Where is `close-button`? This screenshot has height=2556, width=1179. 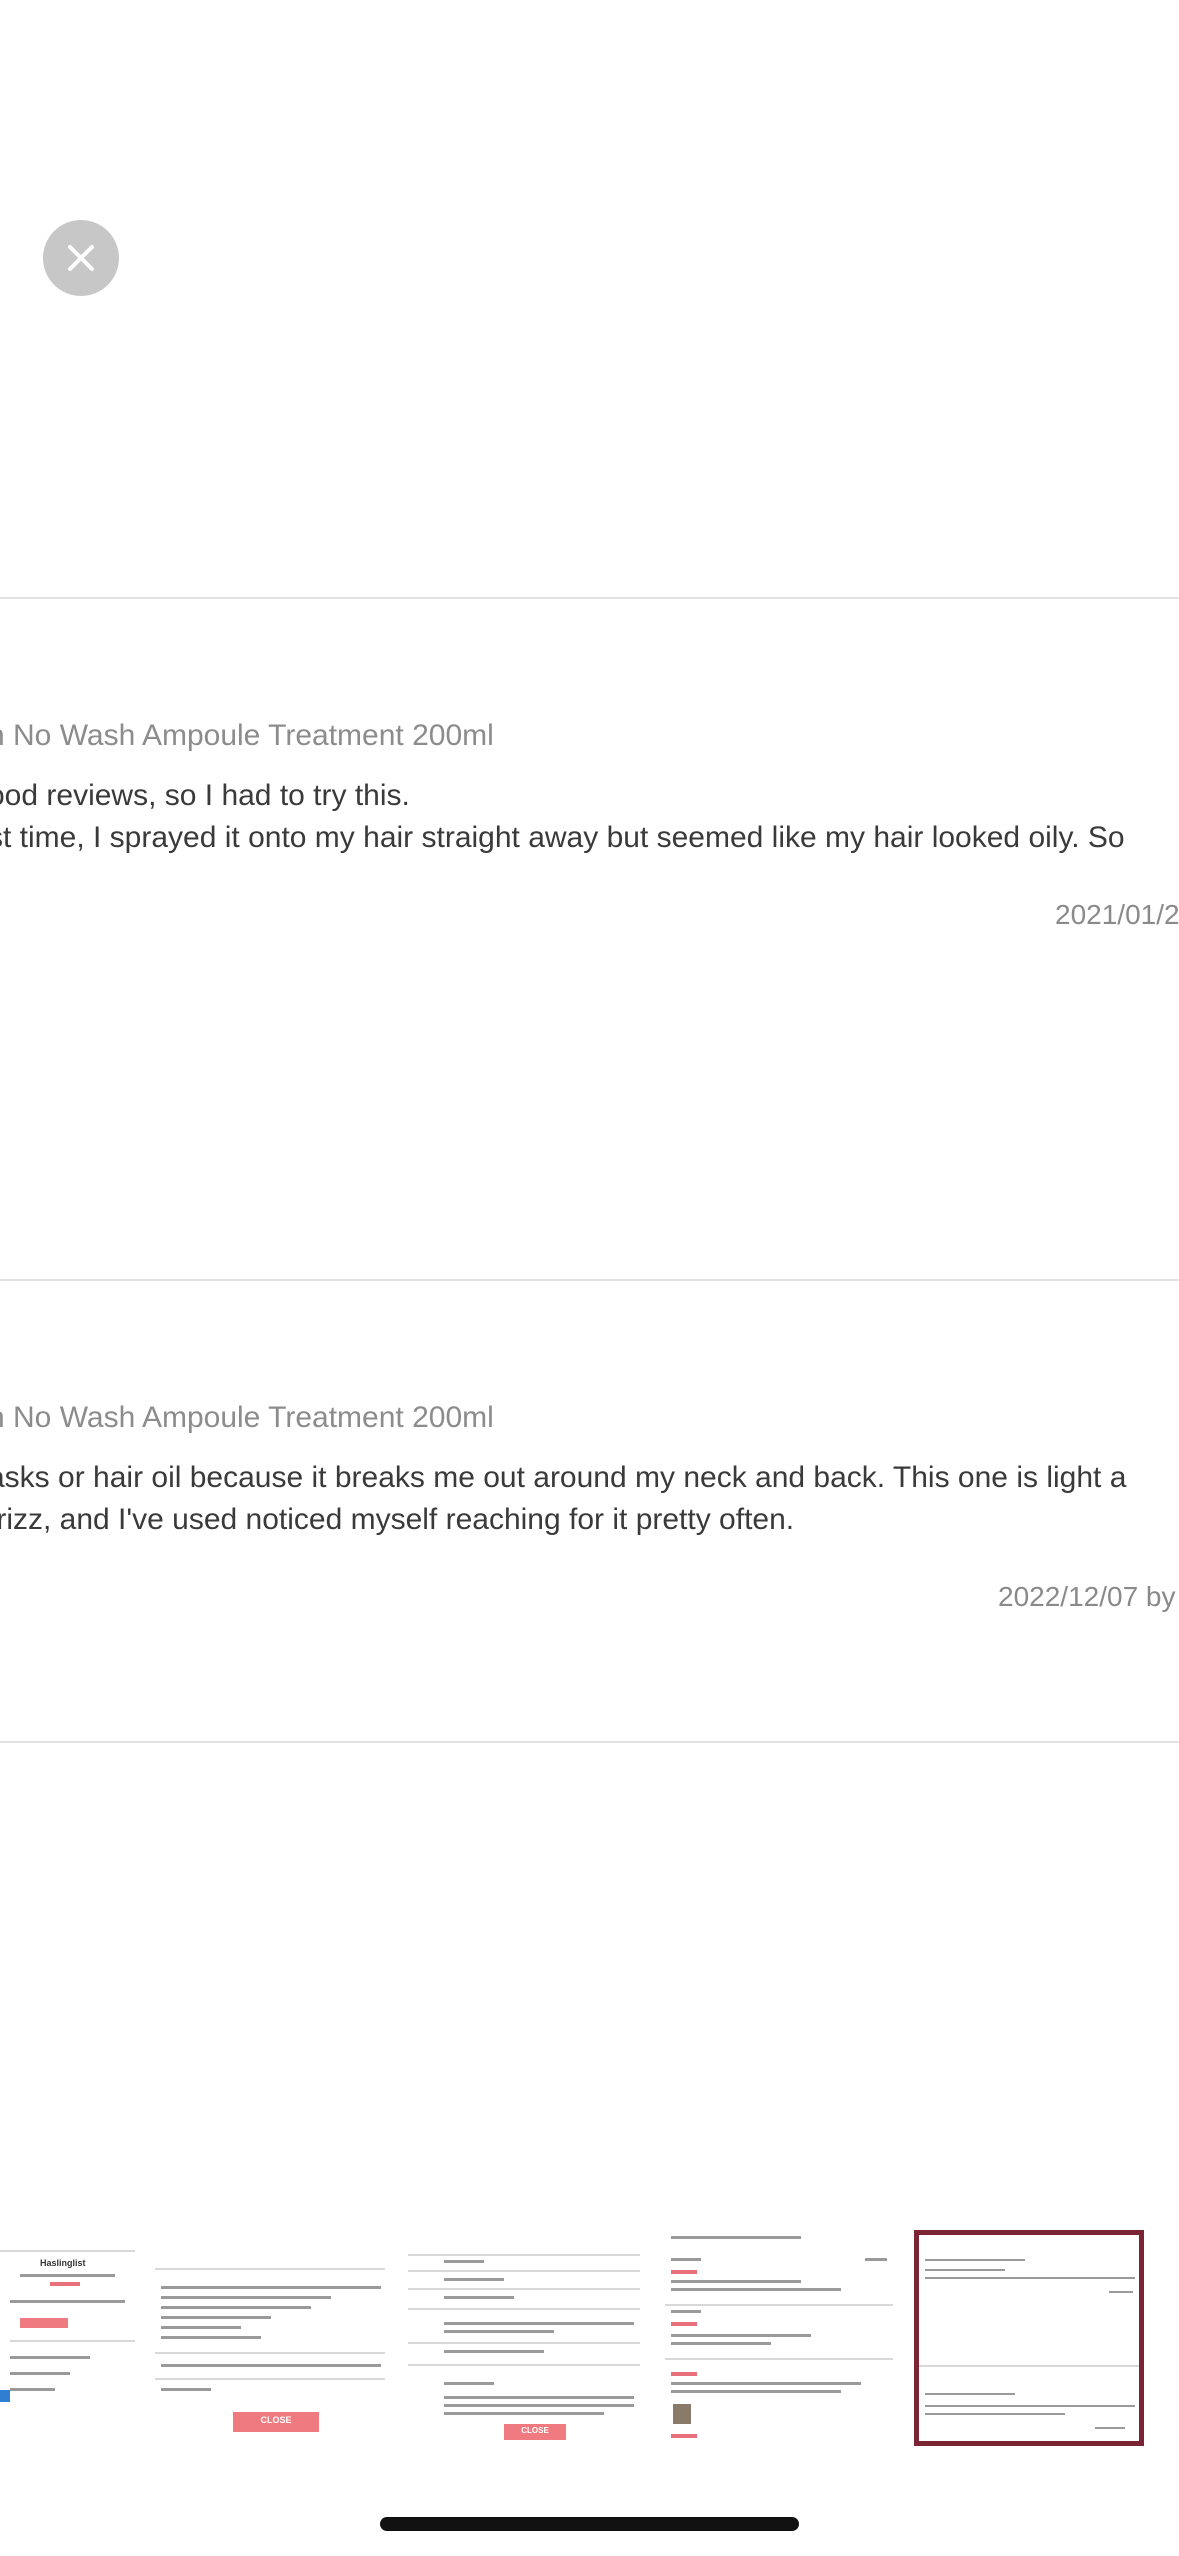 close-button is located at coordinates (81, 258).